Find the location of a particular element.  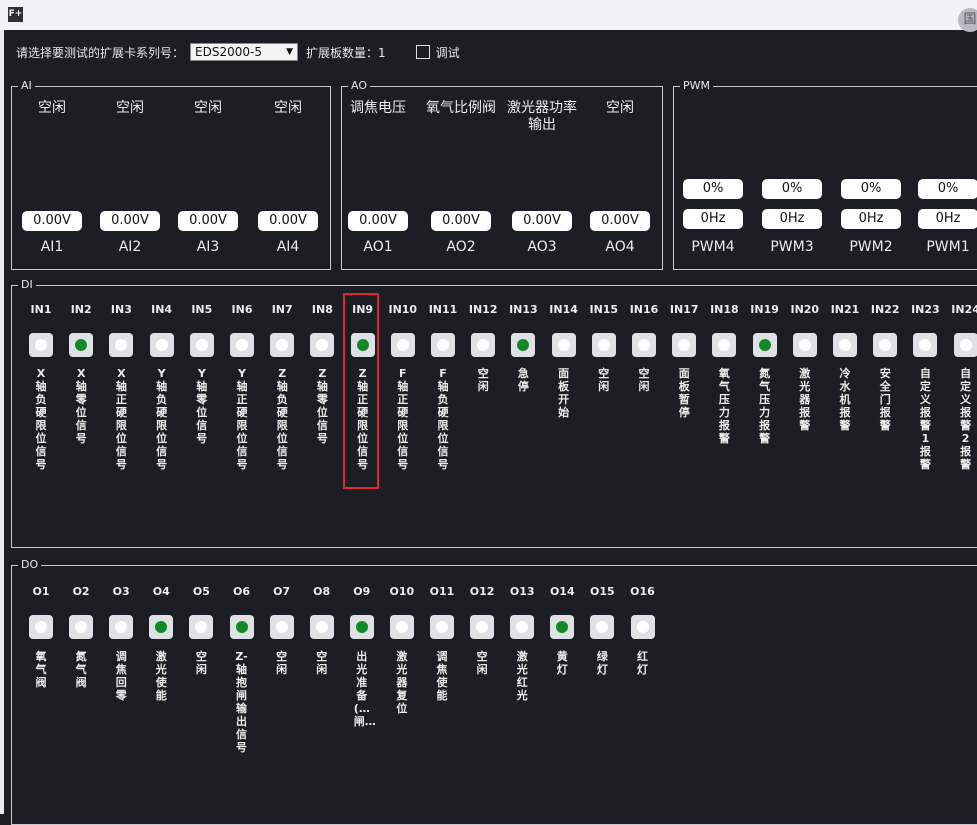

di-description: 激光器报警 is located at coordinates (805, 399).